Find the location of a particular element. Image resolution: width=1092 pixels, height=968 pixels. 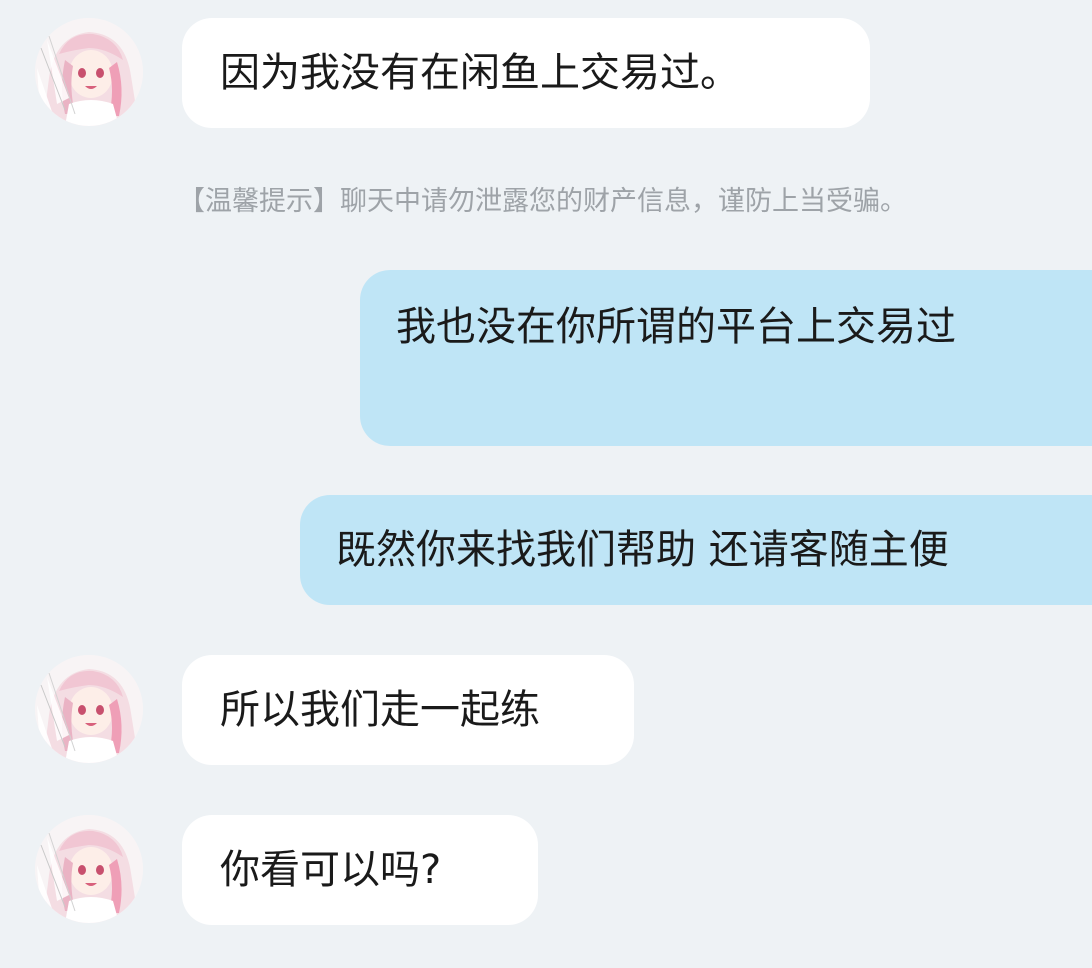

message-bubble-incoming: 所以我们走一起练 is located at coordinates (408, 710).